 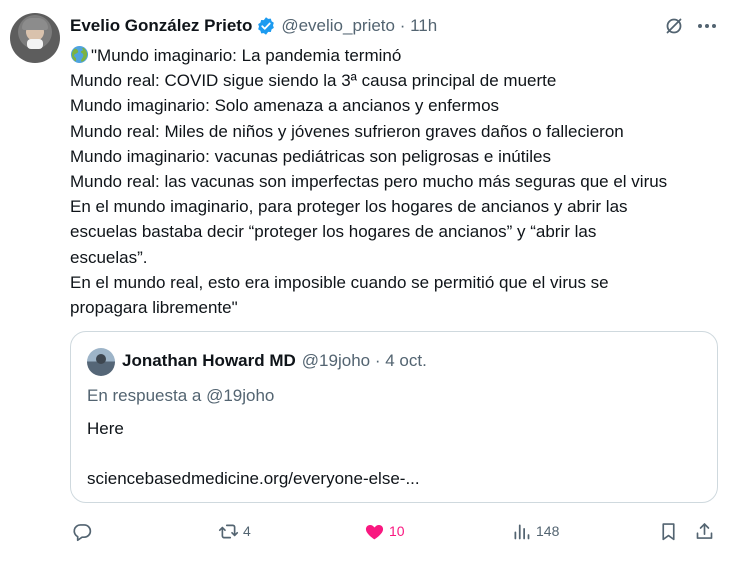 What do you see at coordinates (35, 38) in the screenshot?
I see `author-avatar` at bounding box center [35, 38].